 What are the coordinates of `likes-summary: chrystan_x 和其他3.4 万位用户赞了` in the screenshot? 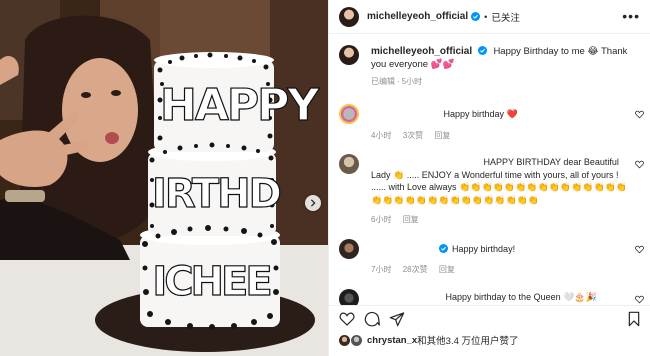 It's located at (489, 340).